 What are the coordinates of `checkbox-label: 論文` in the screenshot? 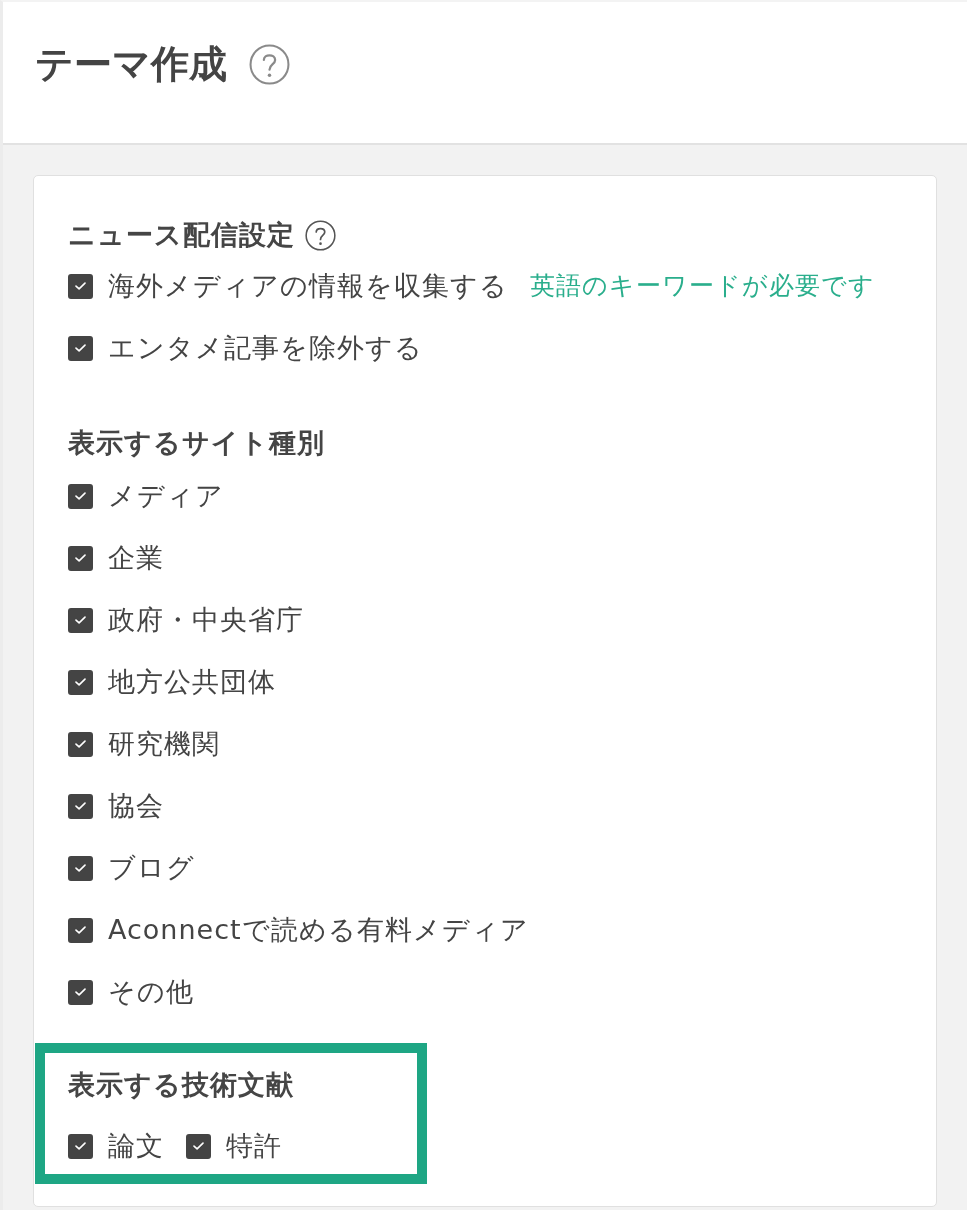 It's located at (136, 1146).